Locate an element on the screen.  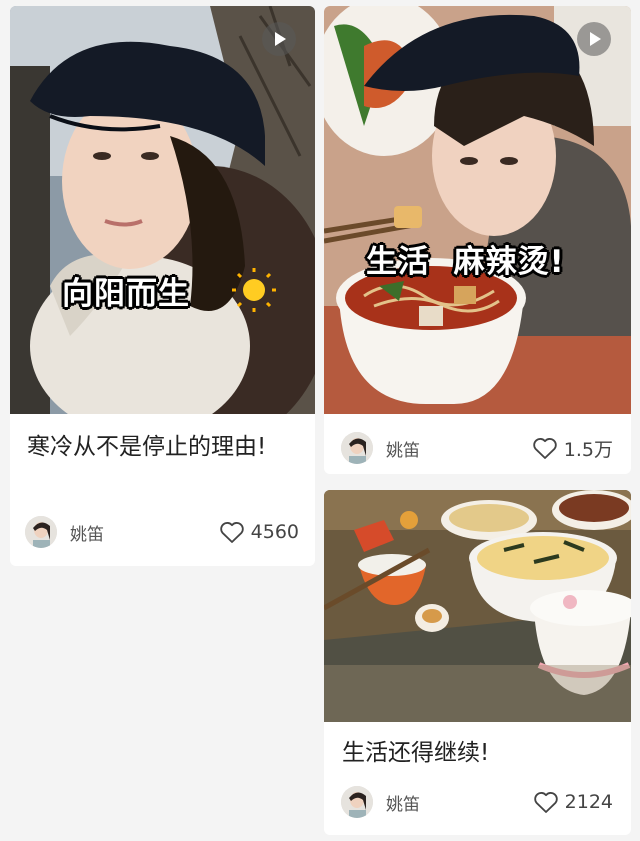
like-button: 4560 is located at coordinates (259, 532).